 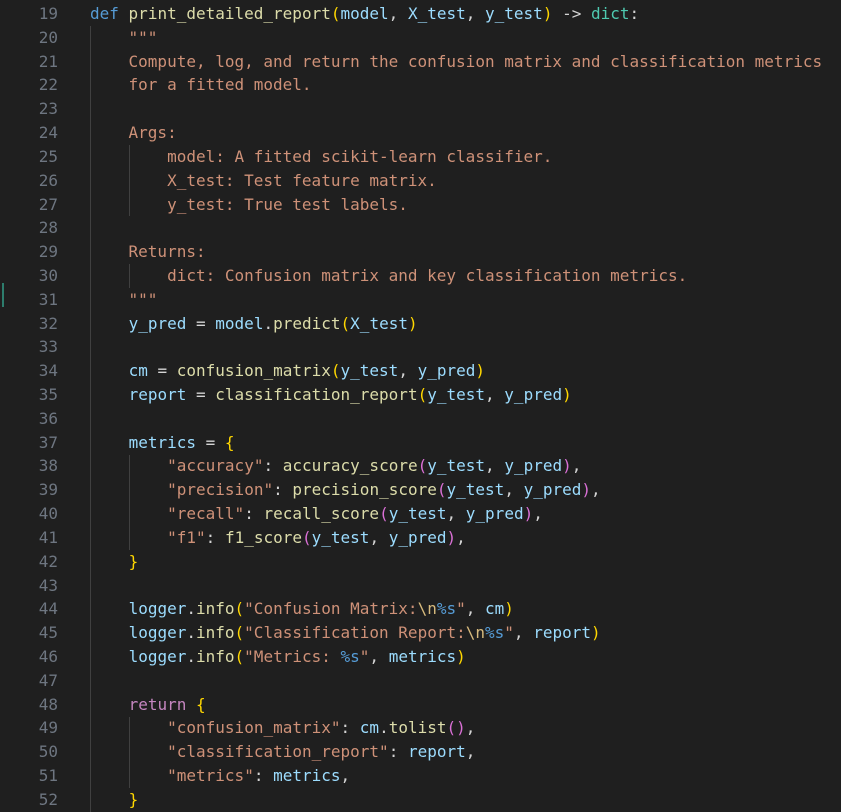 What do you see at coordinates (420, 228) in the screenshot?
I see `code-line: 28` at bounding box center [420, 228].